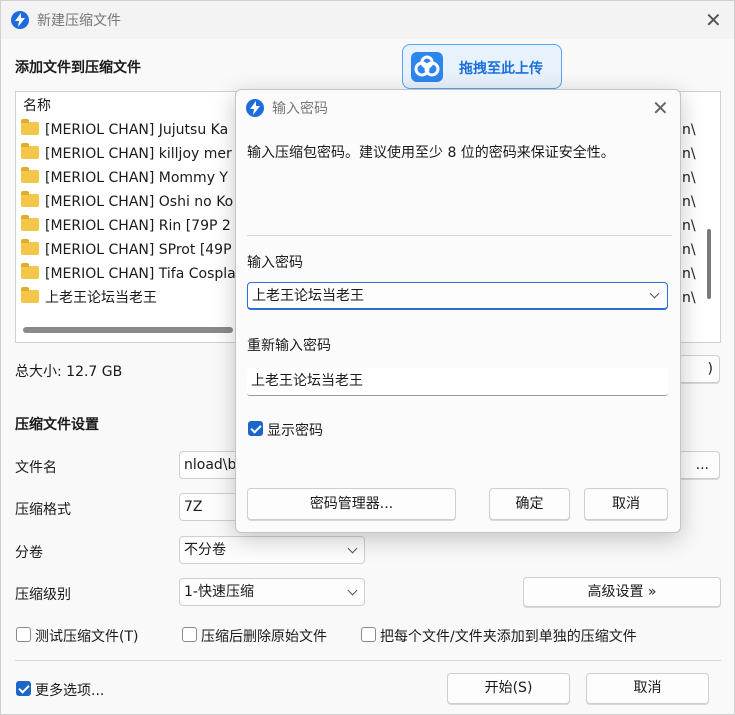 Image resolution: width=735 pixels, height=715 pixels. I want to click on level-value: 1-快速压缩, so click(219, 592).